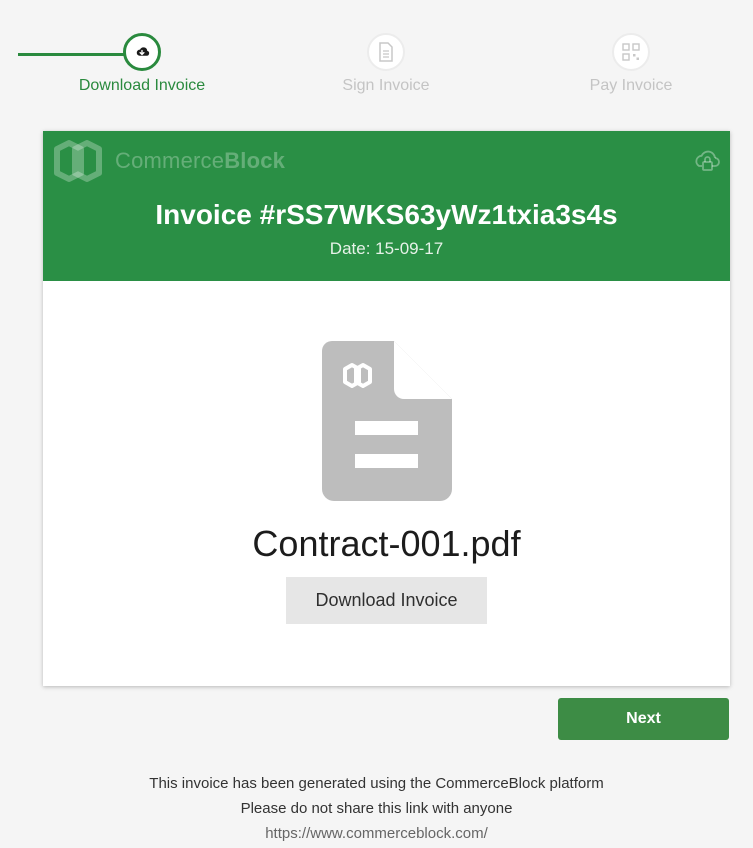 This screenshot has width=753, height=848. Describe the element at coordinates (387, 421) in the screenshot. I see `pdf-document-icon` at that location.